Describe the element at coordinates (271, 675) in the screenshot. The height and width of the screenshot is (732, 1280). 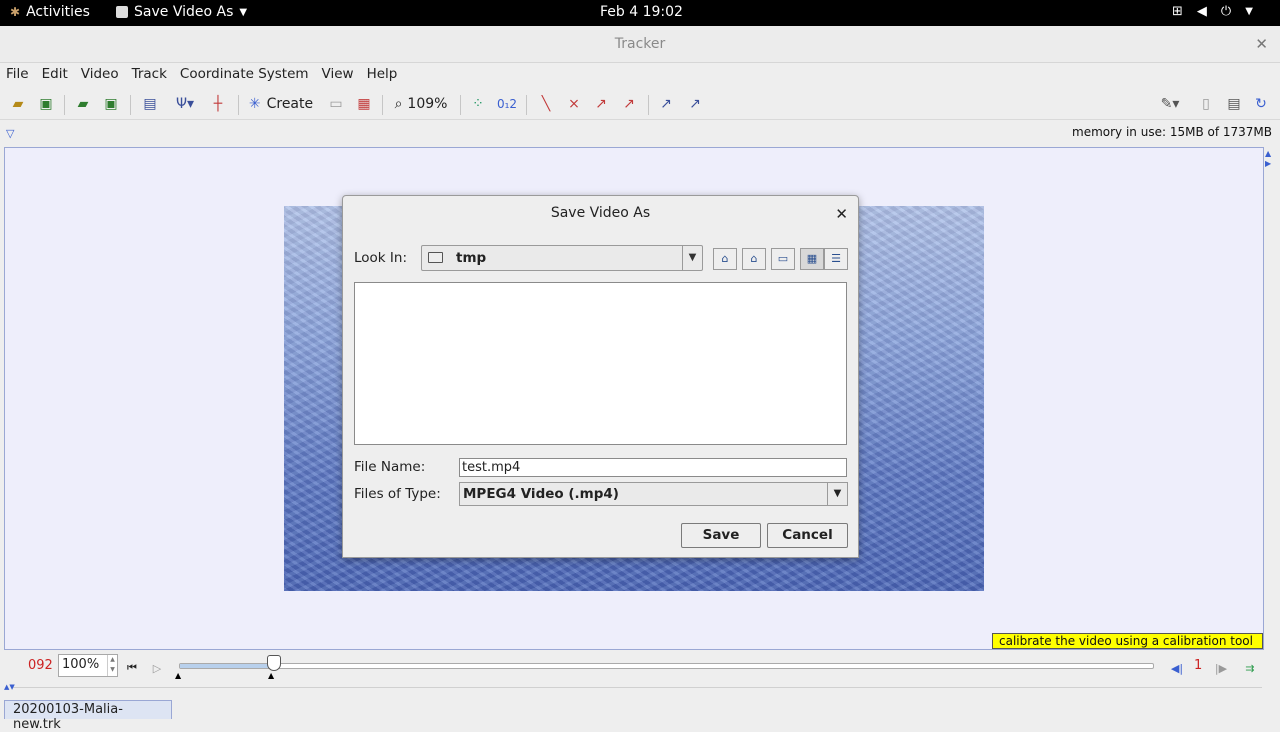
I see `end-marker-icon: ▲` at that location.